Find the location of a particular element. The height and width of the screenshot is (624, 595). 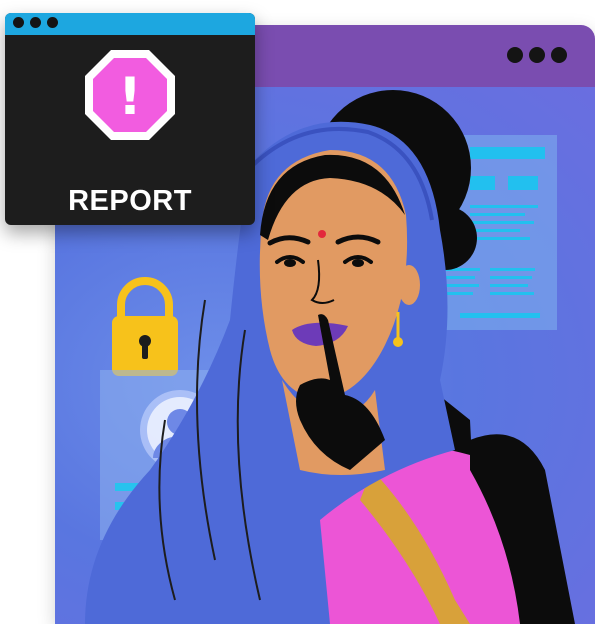

report-card: ! REPORT is located at coordinates (130, 119).